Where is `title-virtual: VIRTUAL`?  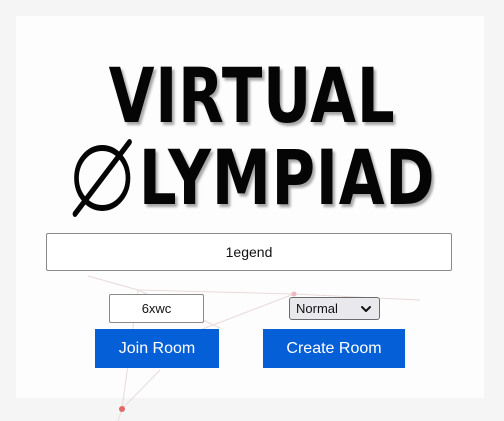
title-virtual: VIRTUAL is located at coordinates (252, 95).